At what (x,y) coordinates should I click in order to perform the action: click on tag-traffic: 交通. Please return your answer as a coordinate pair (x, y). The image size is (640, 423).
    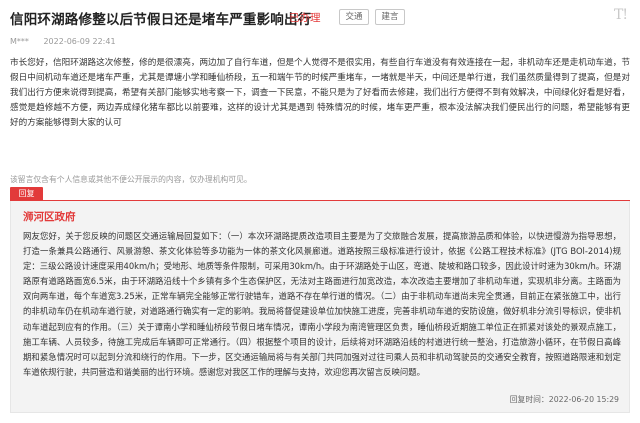
    Looking at the image, I should click on (354, 17).